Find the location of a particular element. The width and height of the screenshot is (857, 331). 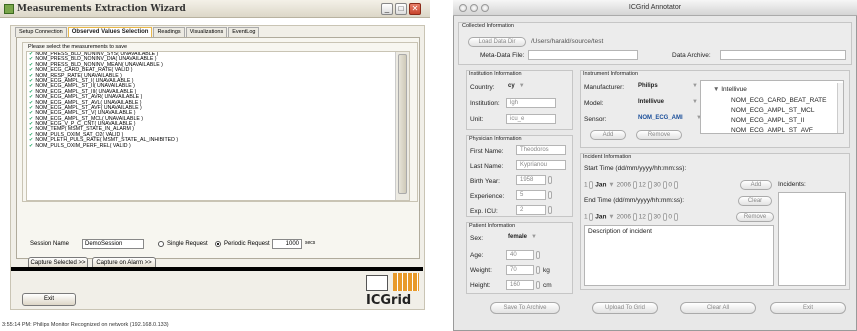

incident-description-input: Description of incident is located at coordinates (679, 255).